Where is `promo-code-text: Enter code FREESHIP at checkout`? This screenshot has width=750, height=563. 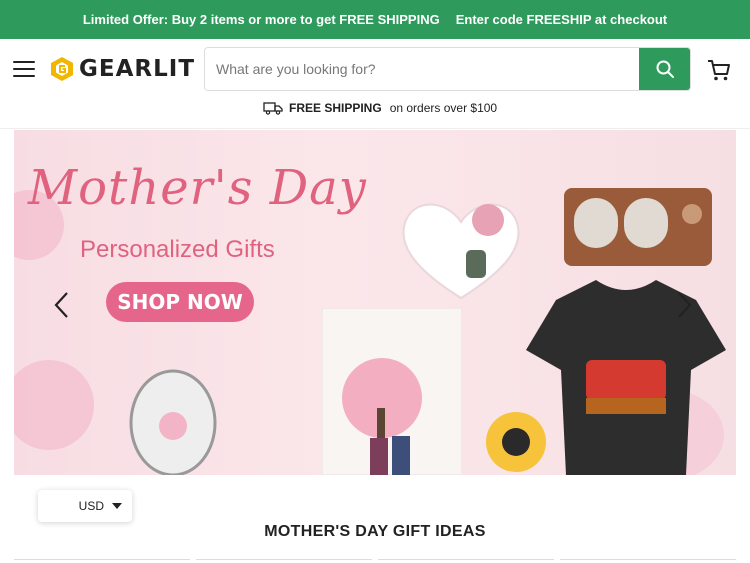
promo-code-text: Enter code FREESHIP at checkout is located at coordinates (561, 19).